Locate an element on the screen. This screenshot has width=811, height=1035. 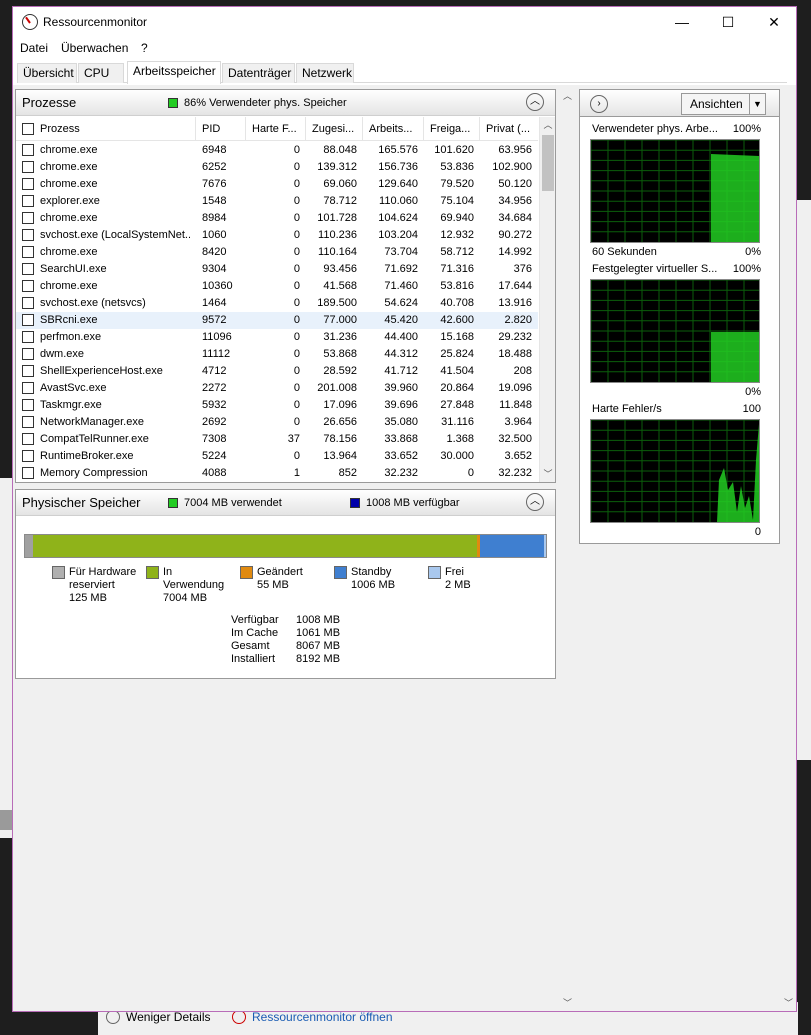
process-row: SBRcni.exe 9572 0 77.000 45.420 42.600 2.820 is located at coordinates (277, 320).